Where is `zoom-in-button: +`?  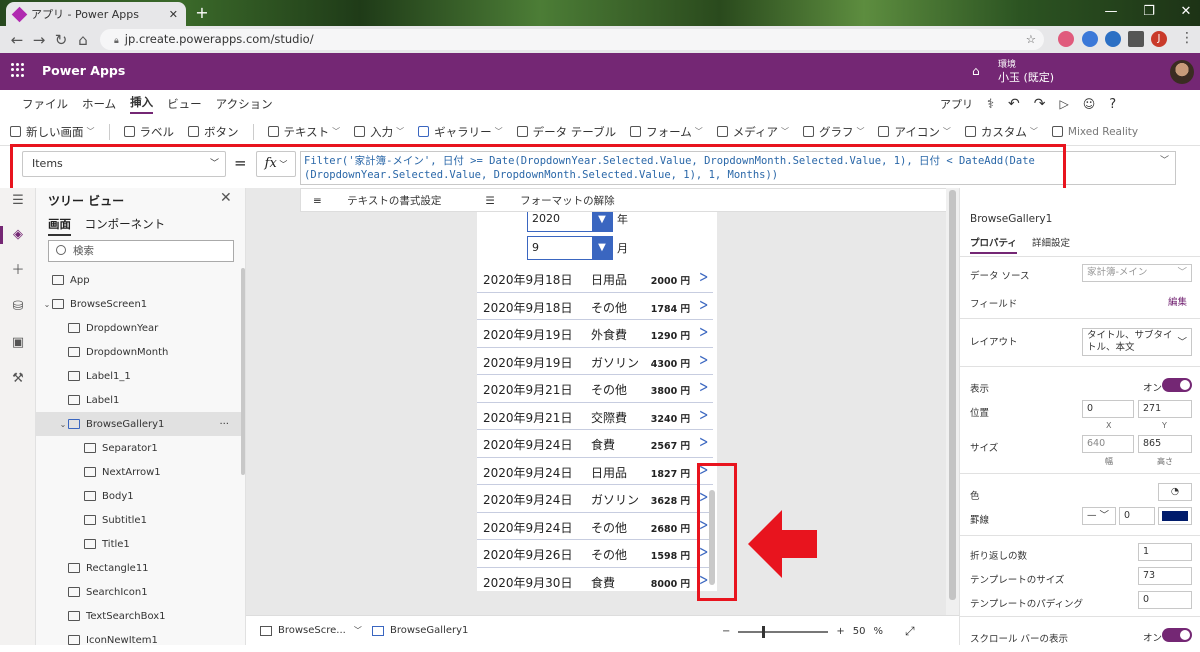 zoom-in-button: + is located at coordinates (840, 631).